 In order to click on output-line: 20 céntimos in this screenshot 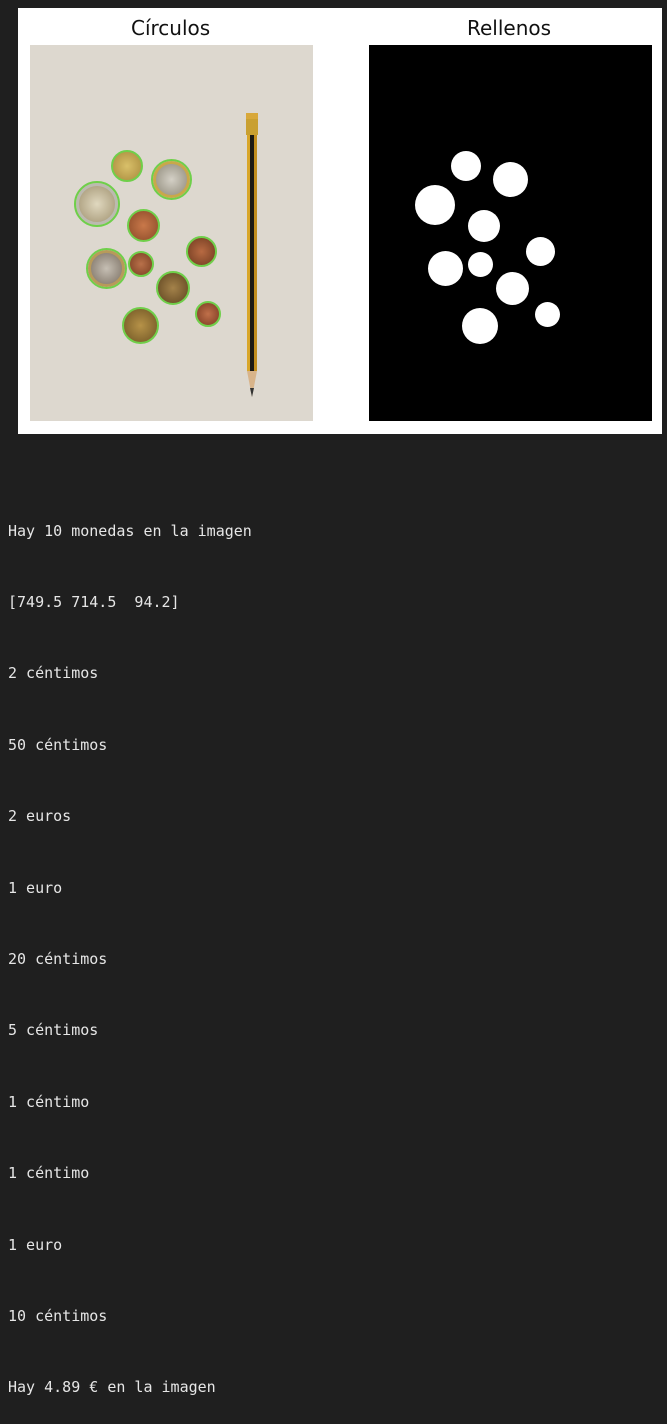, I will do `click(58, 958)`.